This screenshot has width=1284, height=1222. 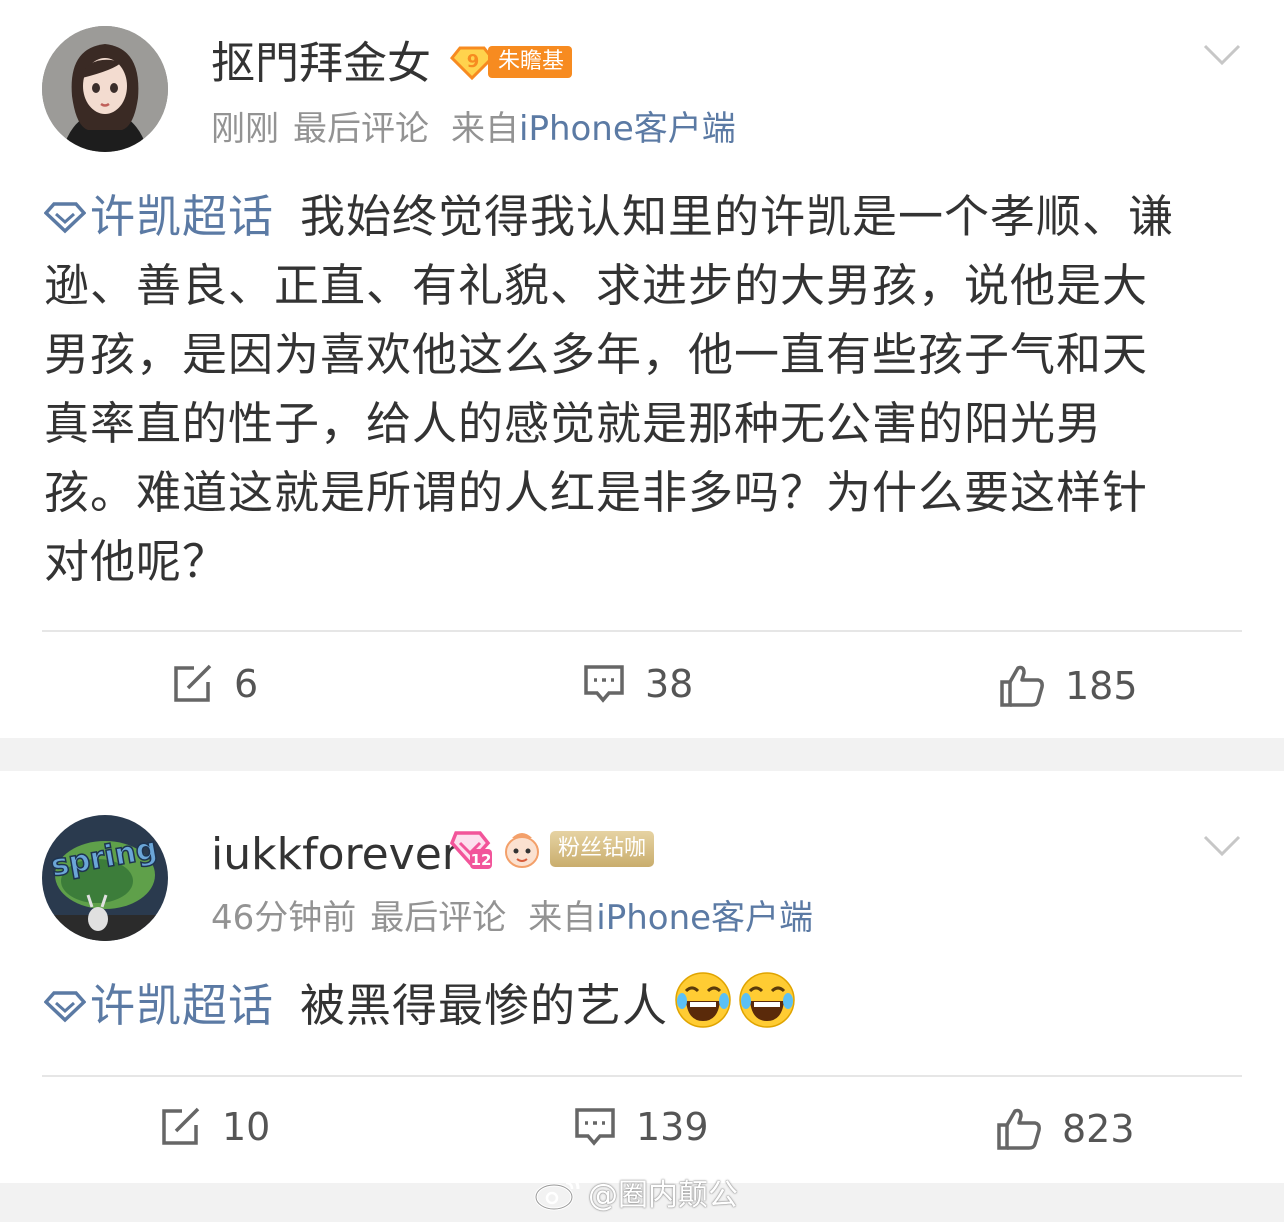 What do you see at coordinates (573, 423) in the screenshot?
I see `content-line: 真率直的性子，给人的感觉就是那种无公害的阳光男` at bounding box center [573, 423].